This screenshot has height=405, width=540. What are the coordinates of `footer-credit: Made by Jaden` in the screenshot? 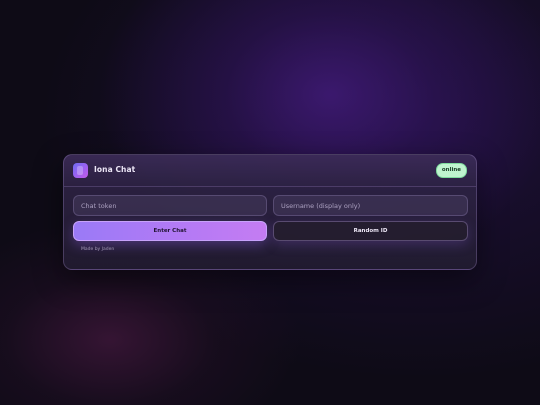 It's located at (98, 249).